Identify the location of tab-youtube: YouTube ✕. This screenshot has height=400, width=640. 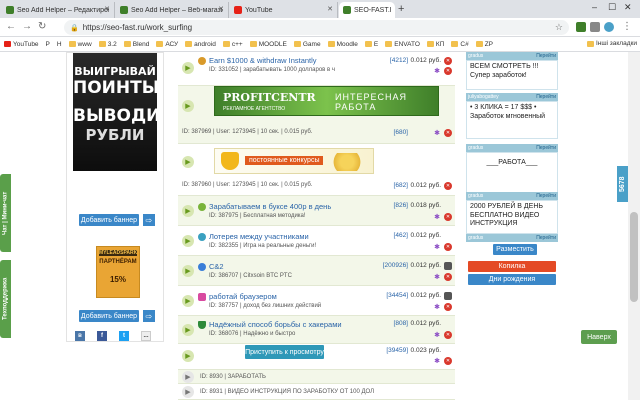
(284, 10).